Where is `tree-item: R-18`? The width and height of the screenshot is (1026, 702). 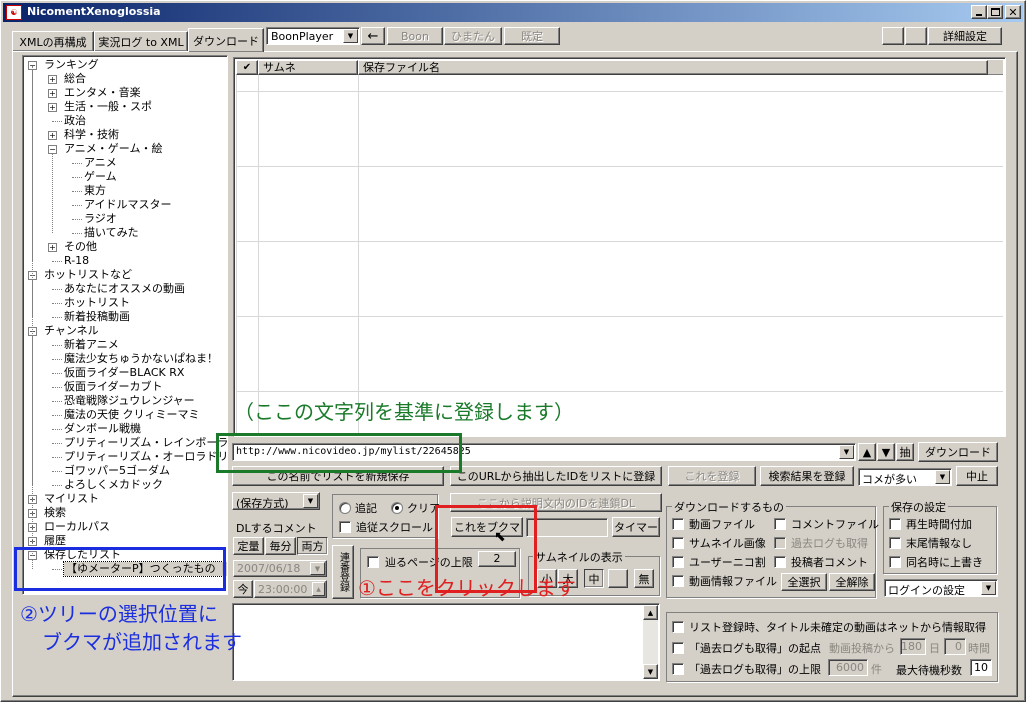 tree-item: R-18 is located at coordinates (76, 261).